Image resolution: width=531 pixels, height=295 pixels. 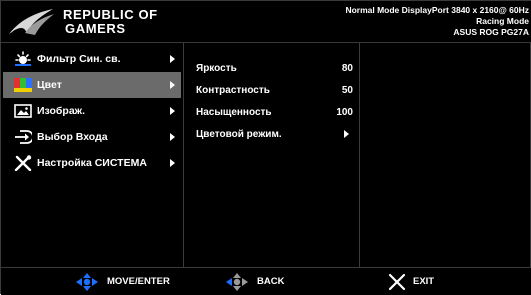 I want to click on submenu-item-label: Насыщенность, so click(x=234, y=112).